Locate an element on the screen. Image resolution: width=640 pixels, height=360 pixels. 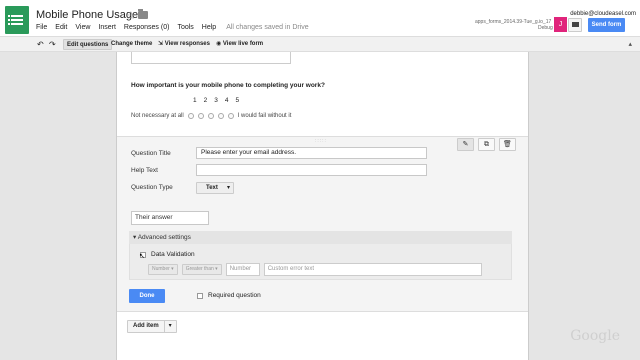
delete-trash-icon: 🗑 is located at coordinates (507, 144).